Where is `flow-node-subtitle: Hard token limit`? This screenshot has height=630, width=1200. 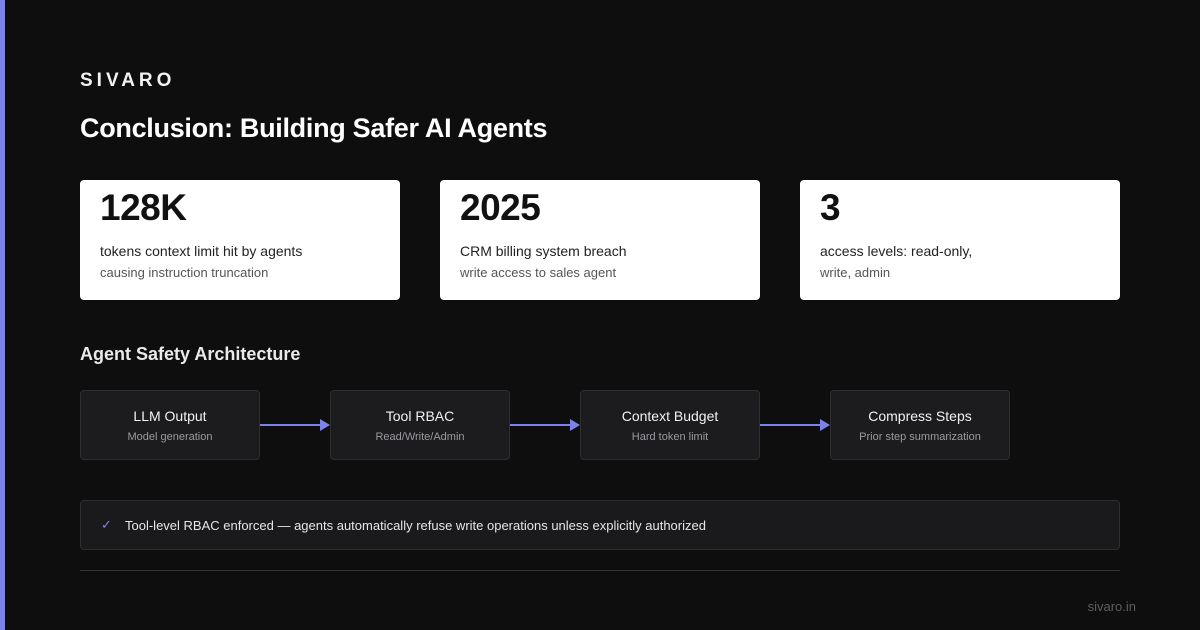
flow-node-subtitle: Hard token limit is located at coordinates (670, 437).